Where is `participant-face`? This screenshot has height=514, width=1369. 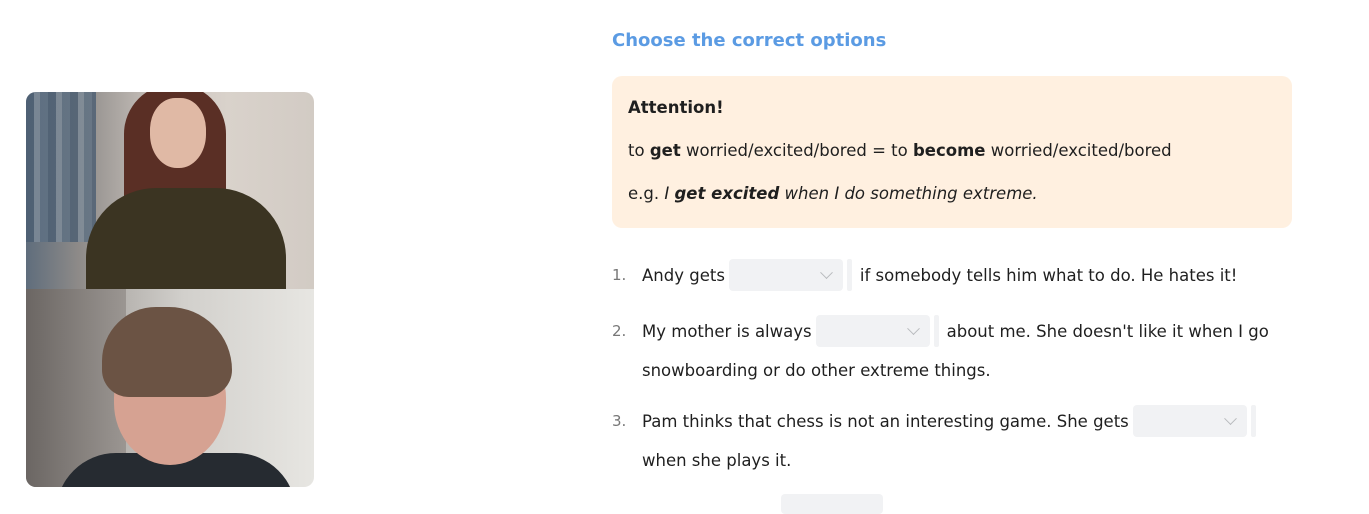 participant-face is located at coordinates (178, 133).